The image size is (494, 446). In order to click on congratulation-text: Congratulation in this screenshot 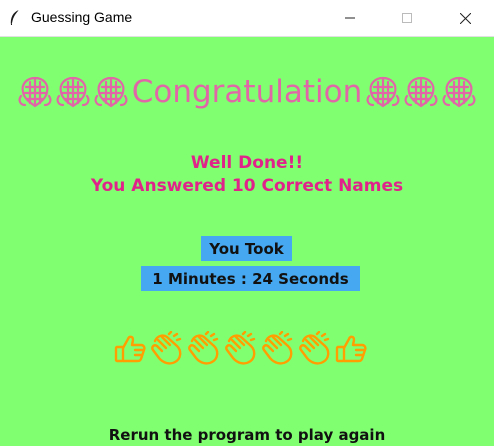, I will do `click(247, 92)`.